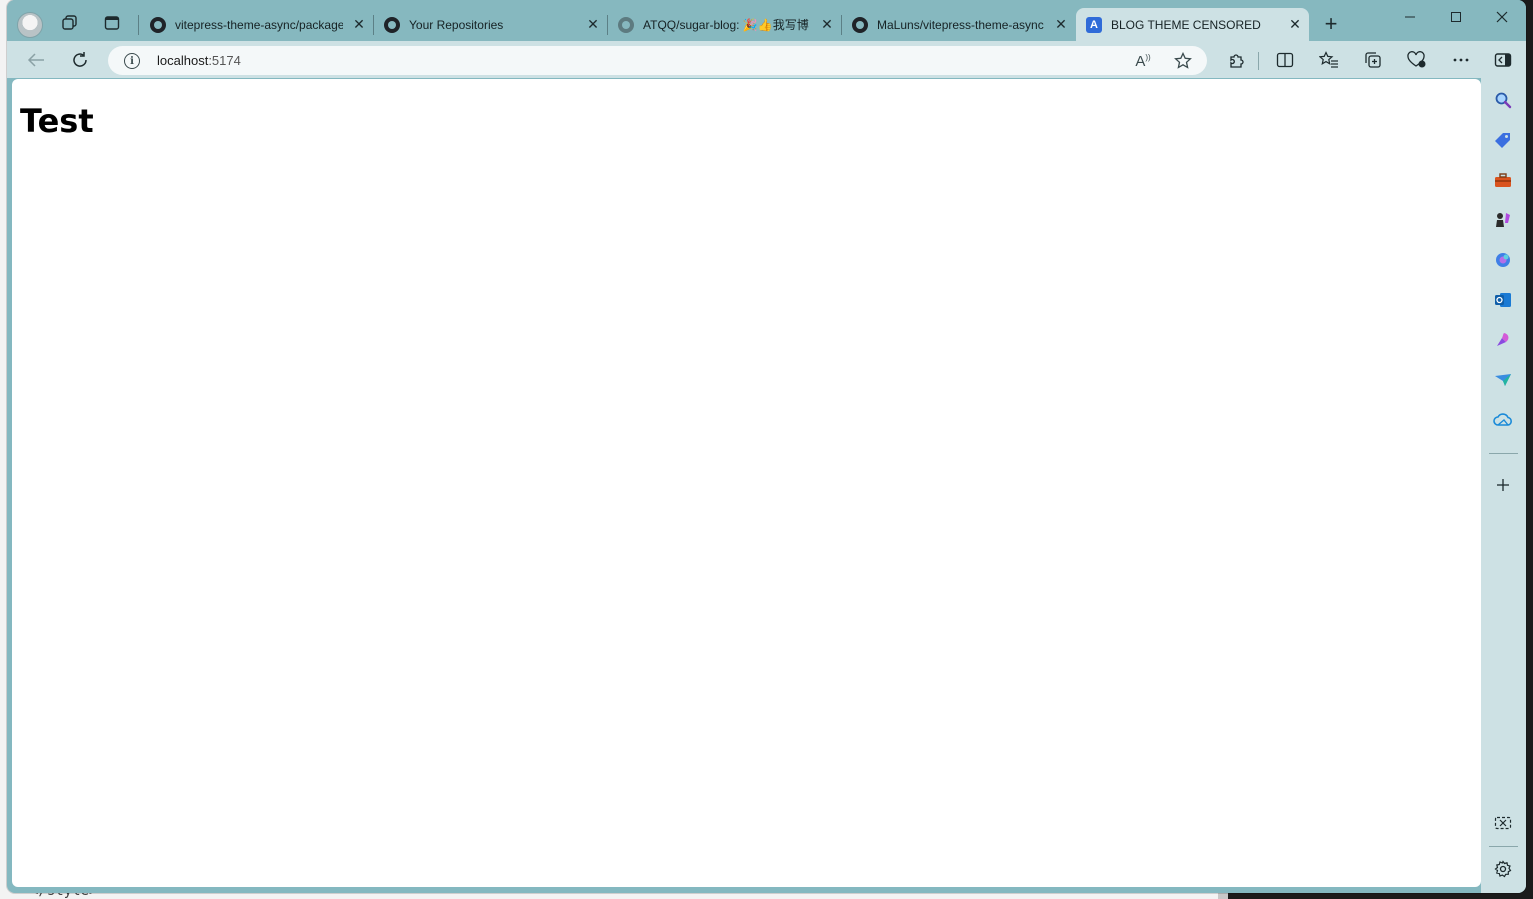 This screenshot has height=899, width=1533. Describe the element at coordinates (112, 23) in the screenshot. I see `tab-actions-icon` at that location.